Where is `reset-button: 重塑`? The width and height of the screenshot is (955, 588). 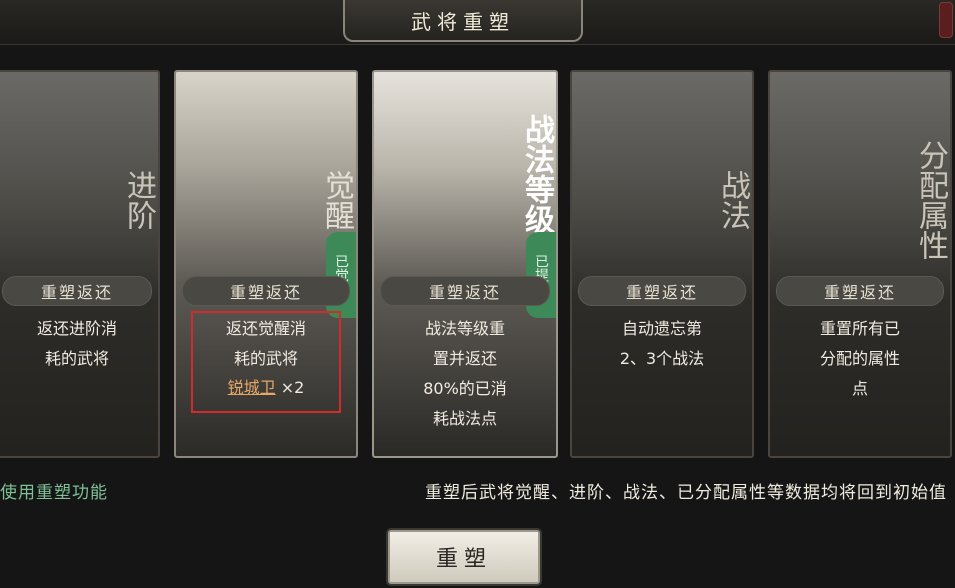
reset-button: 重塑 is located at coordinates (464, 557).